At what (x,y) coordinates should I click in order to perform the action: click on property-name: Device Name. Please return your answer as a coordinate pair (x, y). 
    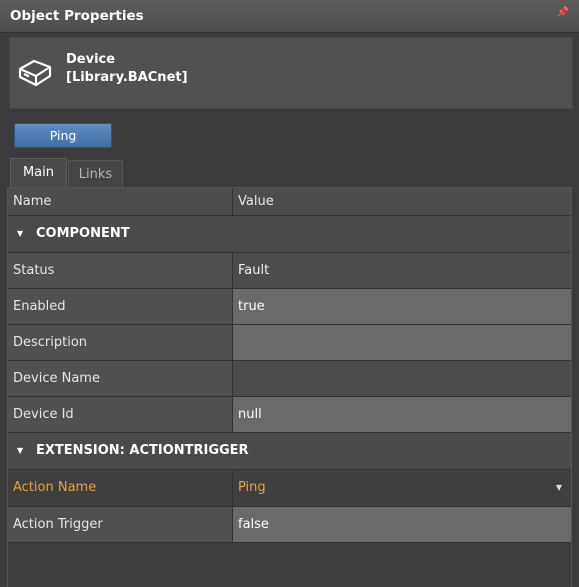
    Looking at the image, I should click on (120, 378).